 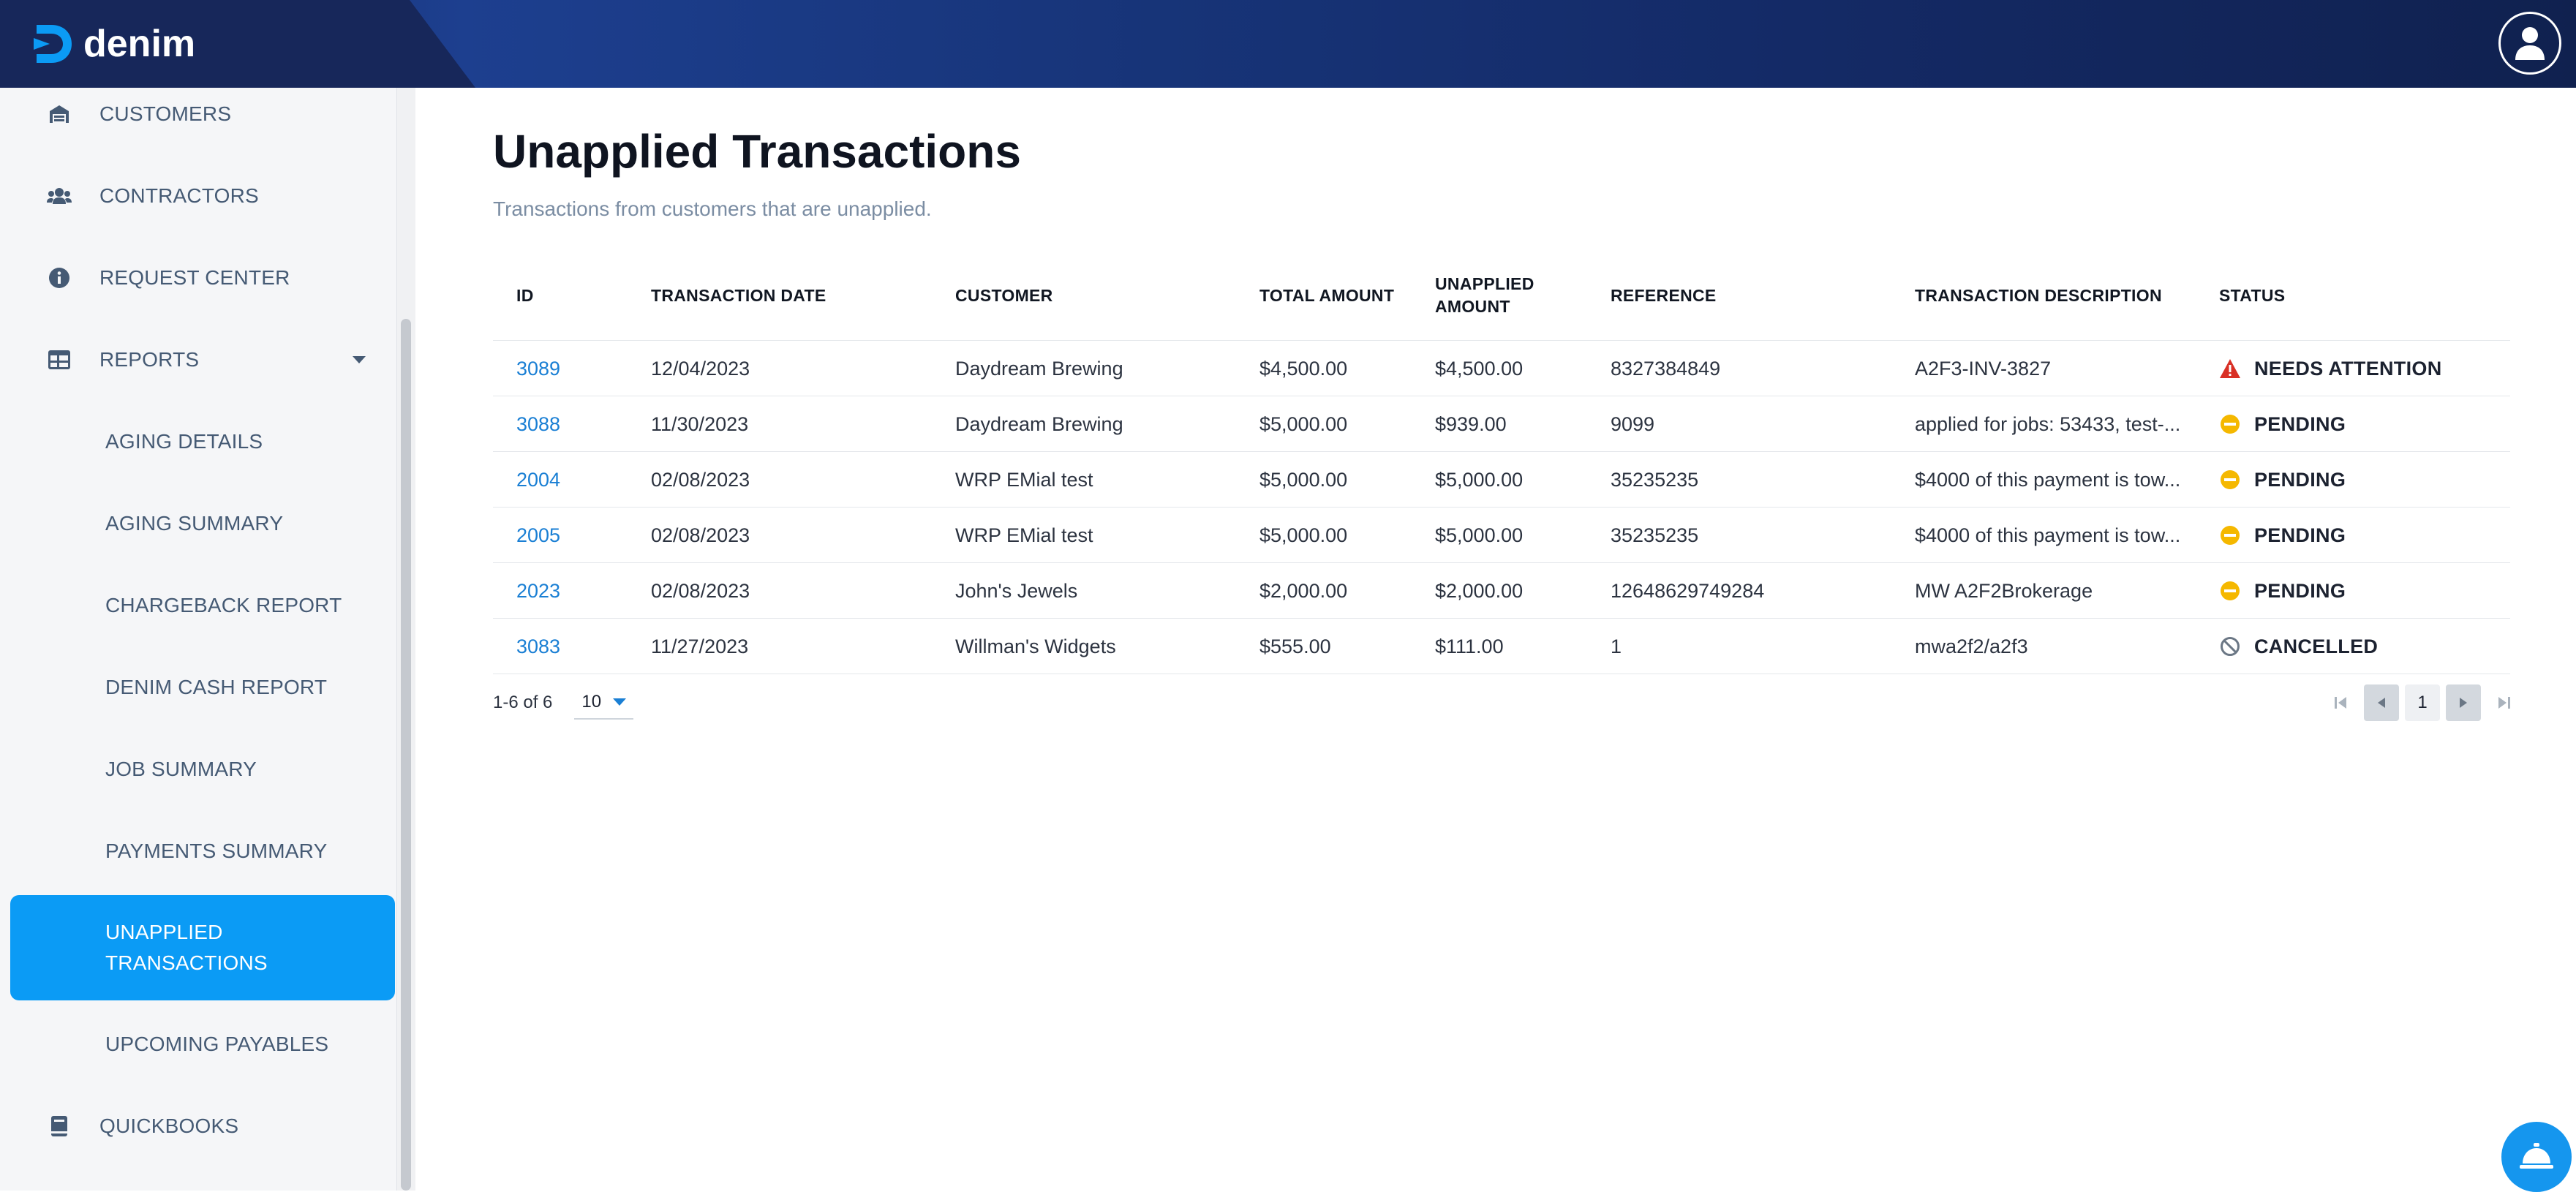 I want to click on user-icon, so click(x=2530, y=43).